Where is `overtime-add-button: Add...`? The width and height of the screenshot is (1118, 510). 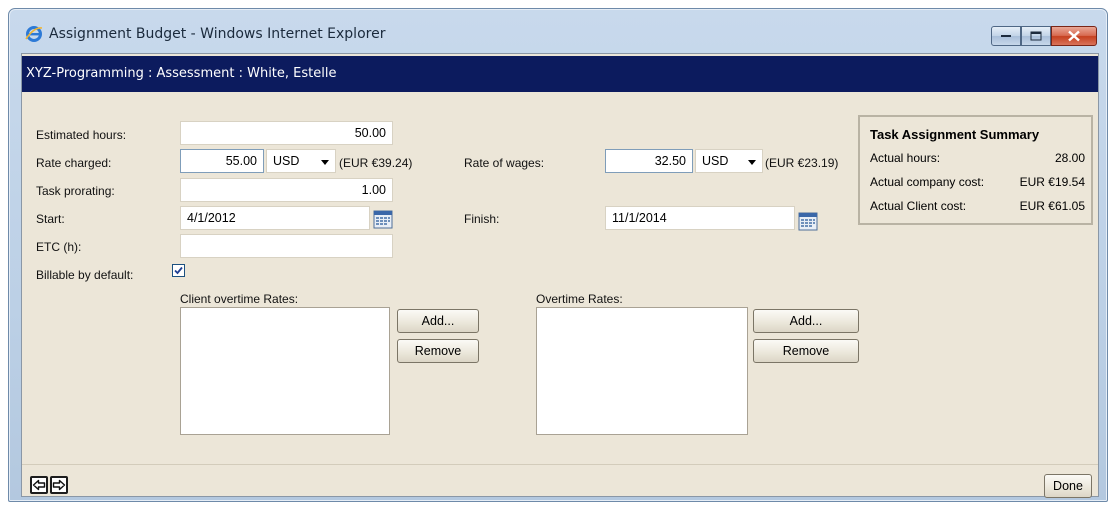 overtime-add-button: Add... is located at coordinates (806, 321).